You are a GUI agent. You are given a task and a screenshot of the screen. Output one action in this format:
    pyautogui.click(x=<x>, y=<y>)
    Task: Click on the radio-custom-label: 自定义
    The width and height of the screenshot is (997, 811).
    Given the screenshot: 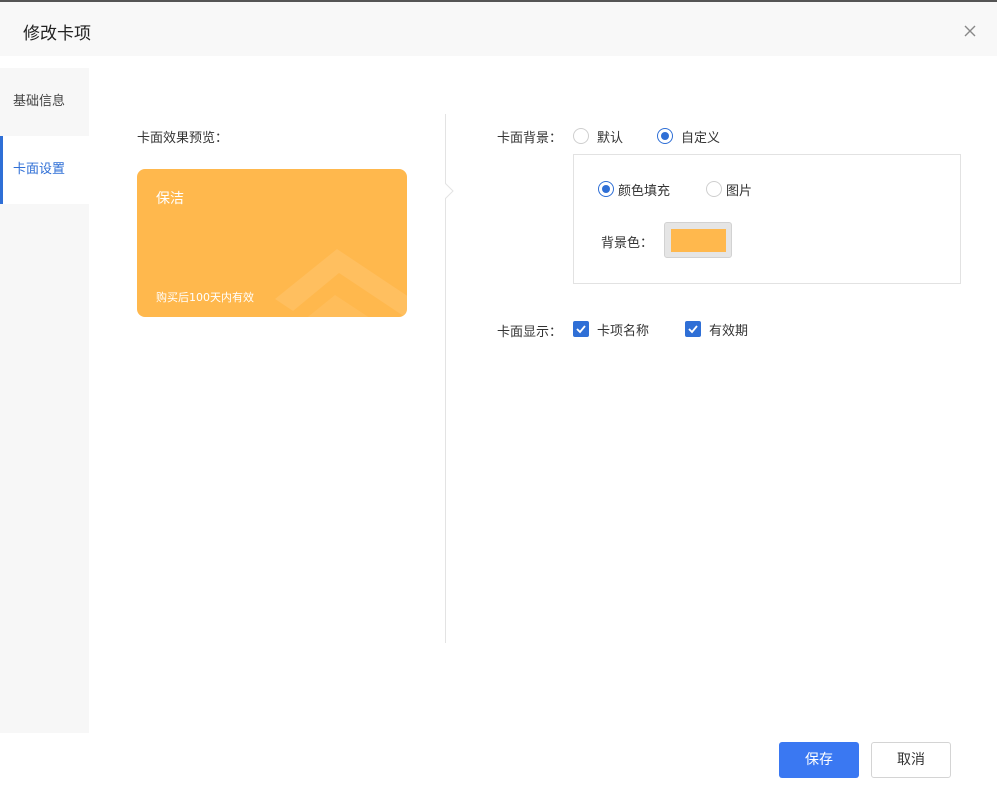 What is the action you would take?
    pyautogui.click(x=701, y=138)
    